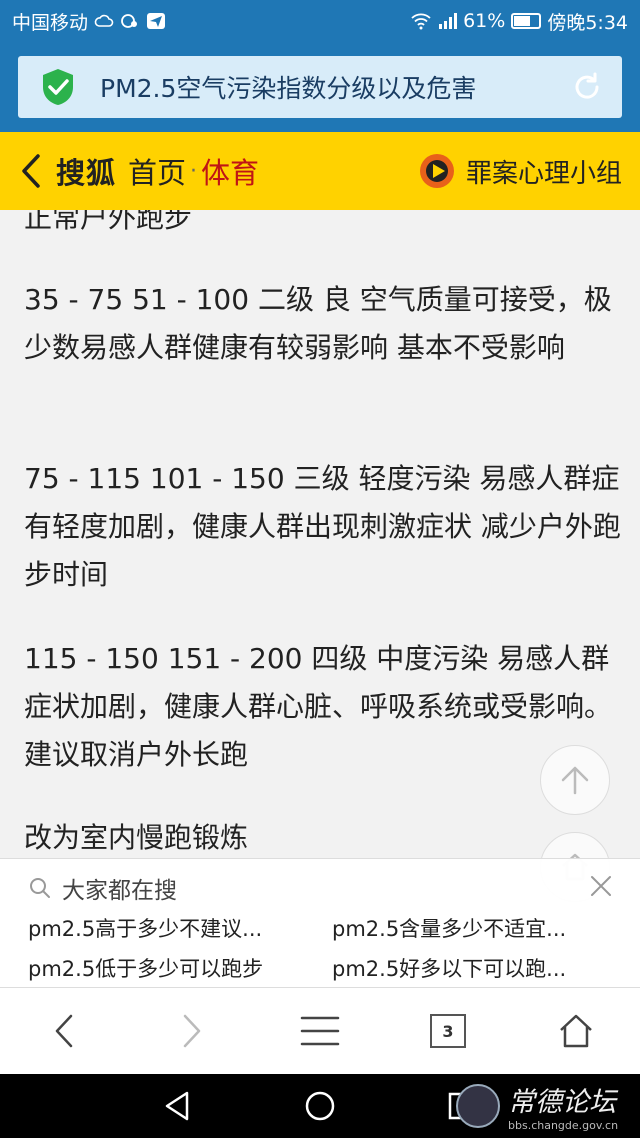 This screenshot has width=640, height=1138. I want to click on video-play-icon, so click(436, 171).